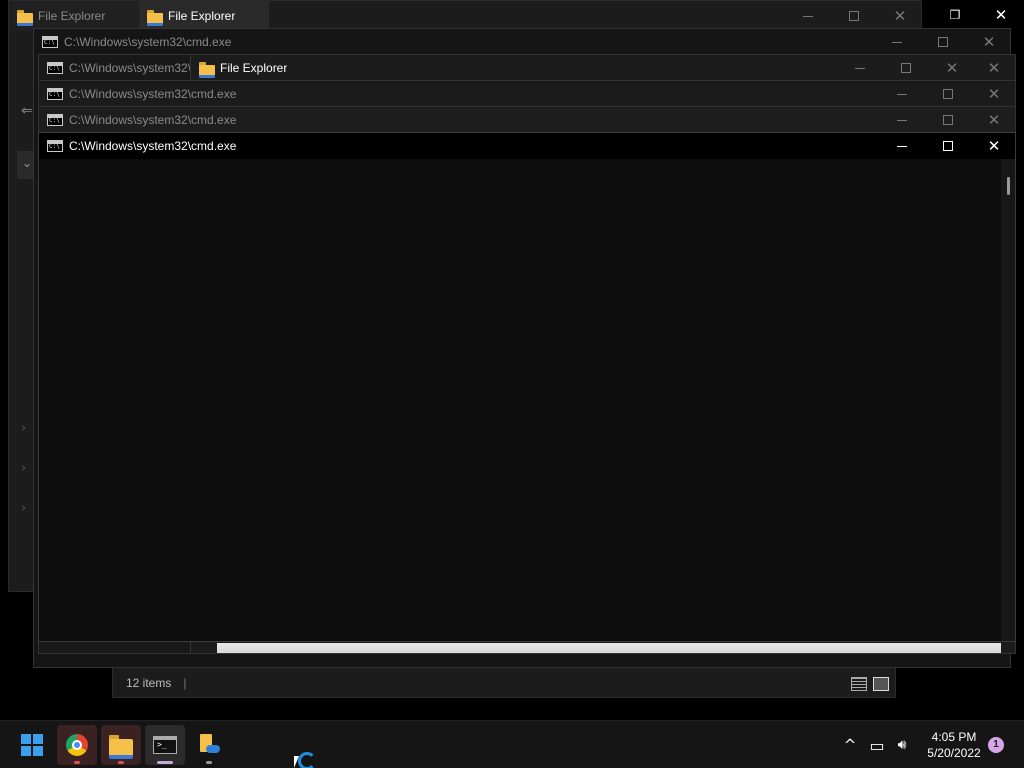 Image resolution: width=1024 pixels, height=768 pixels. I want to click on chrome-icon, so click(77, 745).